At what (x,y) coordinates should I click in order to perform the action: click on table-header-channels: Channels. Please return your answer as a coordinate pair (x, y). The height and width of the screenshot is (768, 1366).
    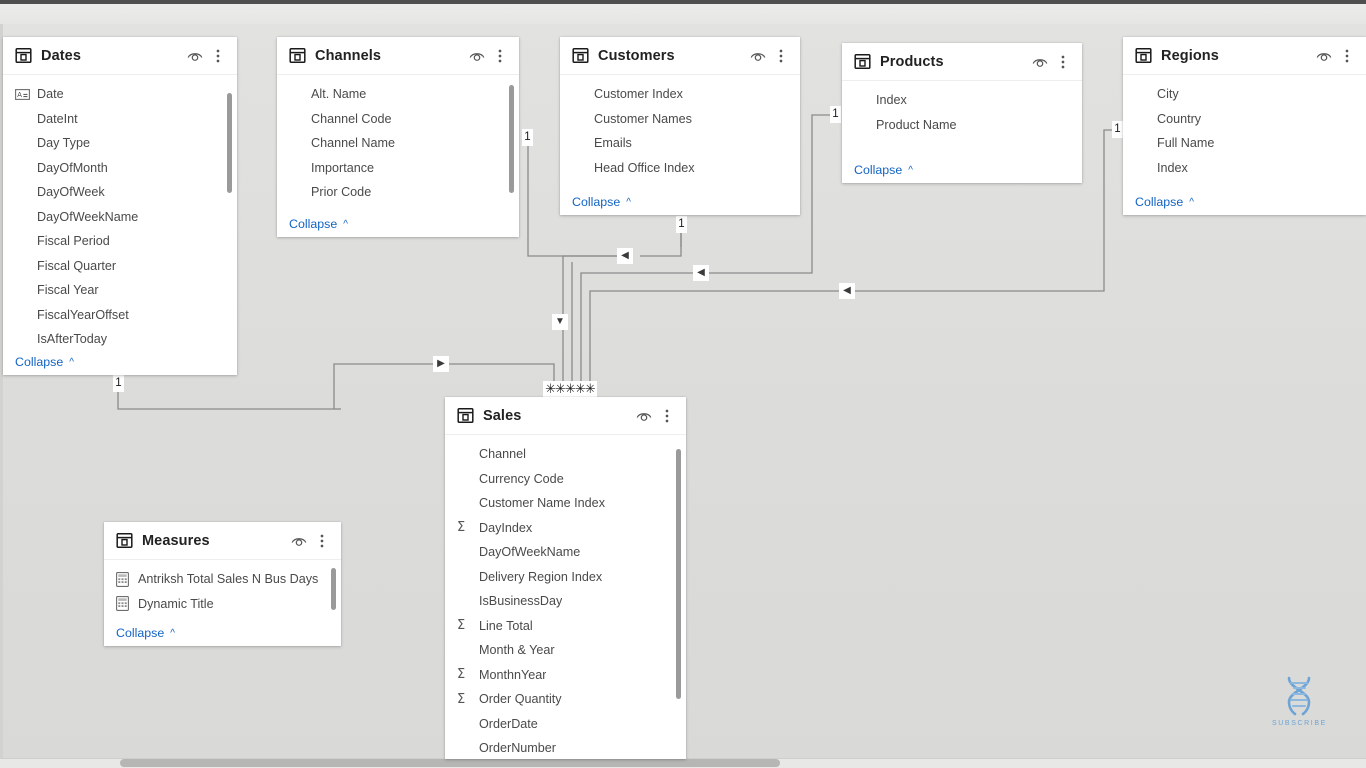
    Looking at the image, I should click on (398, 56).